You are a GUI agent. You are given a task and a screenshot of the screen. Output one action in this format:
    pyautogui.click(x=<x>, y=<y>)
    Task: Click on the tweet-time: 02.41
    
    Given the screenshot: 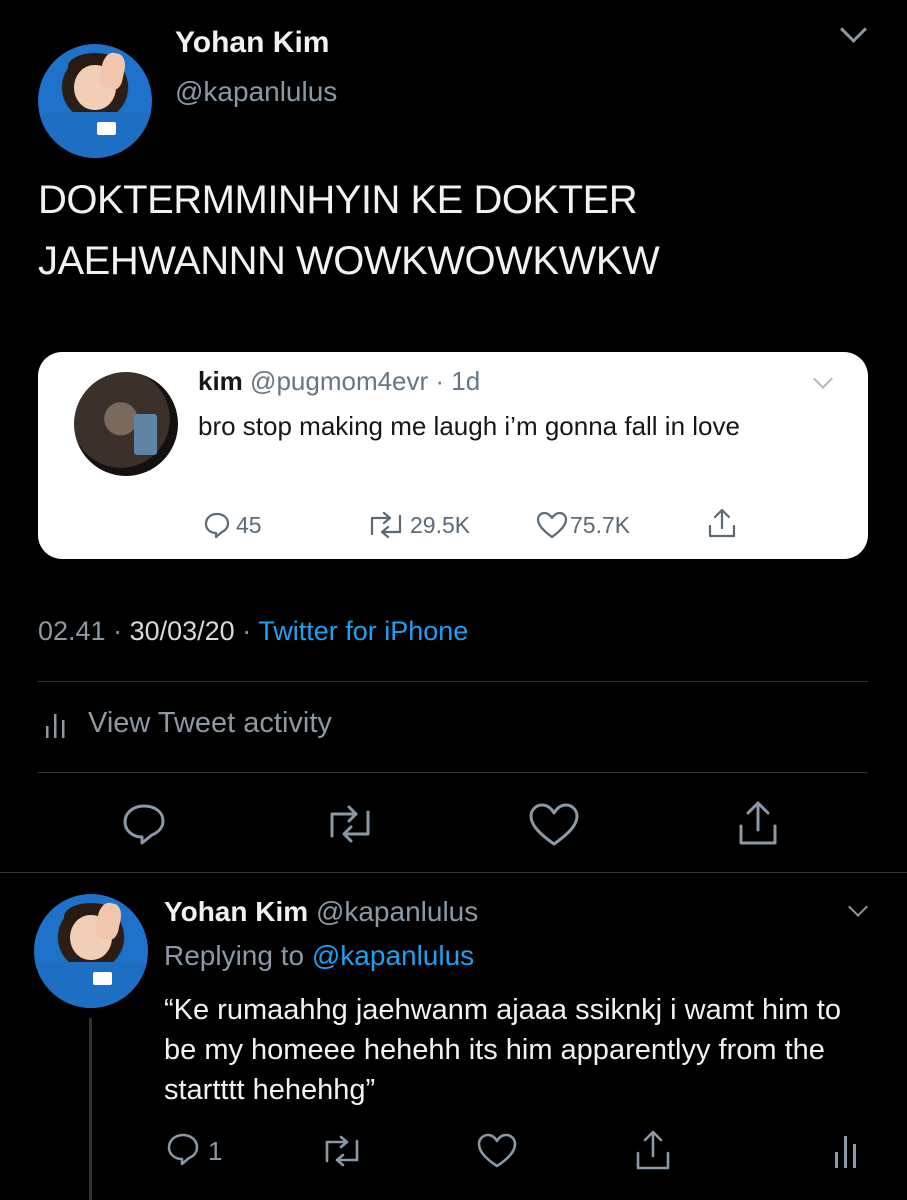 What is the action you would take?
    pyautogui.click(x=72, y=631)
    